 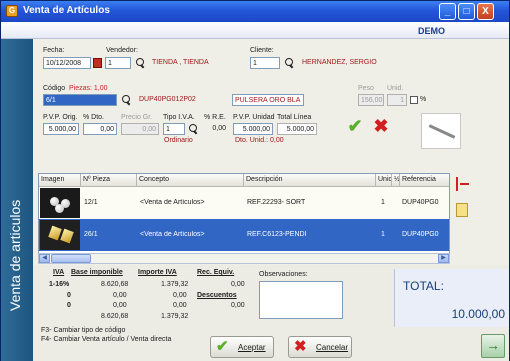 I want to click on col-concepto: Concepto, so click(x=190, y=180).